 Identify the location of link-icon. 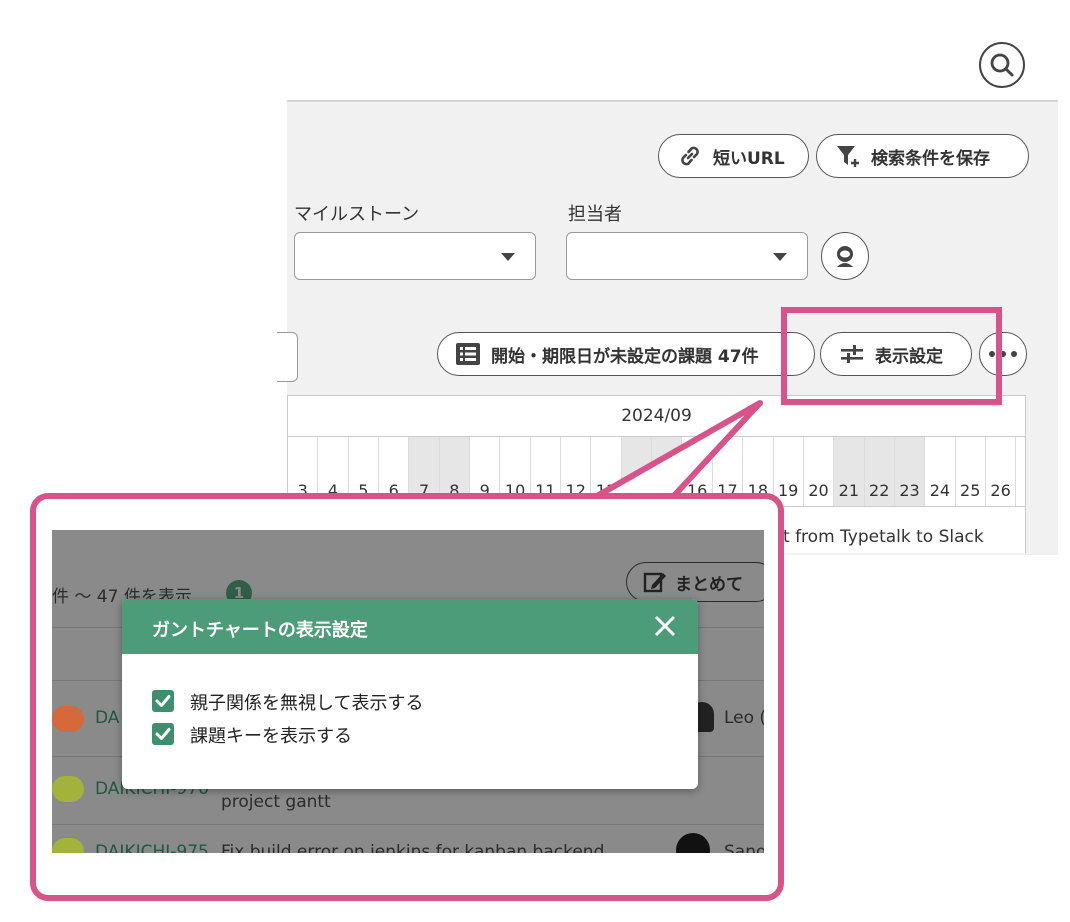
(690, 156).